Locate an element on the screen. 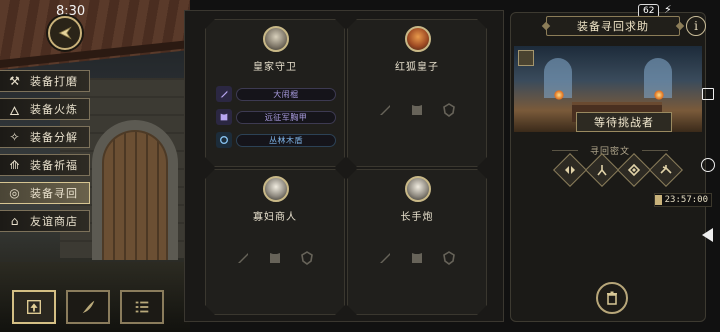  menu-item-shop: ⌂ 友谊商店 is located at coordinates (45, 221).